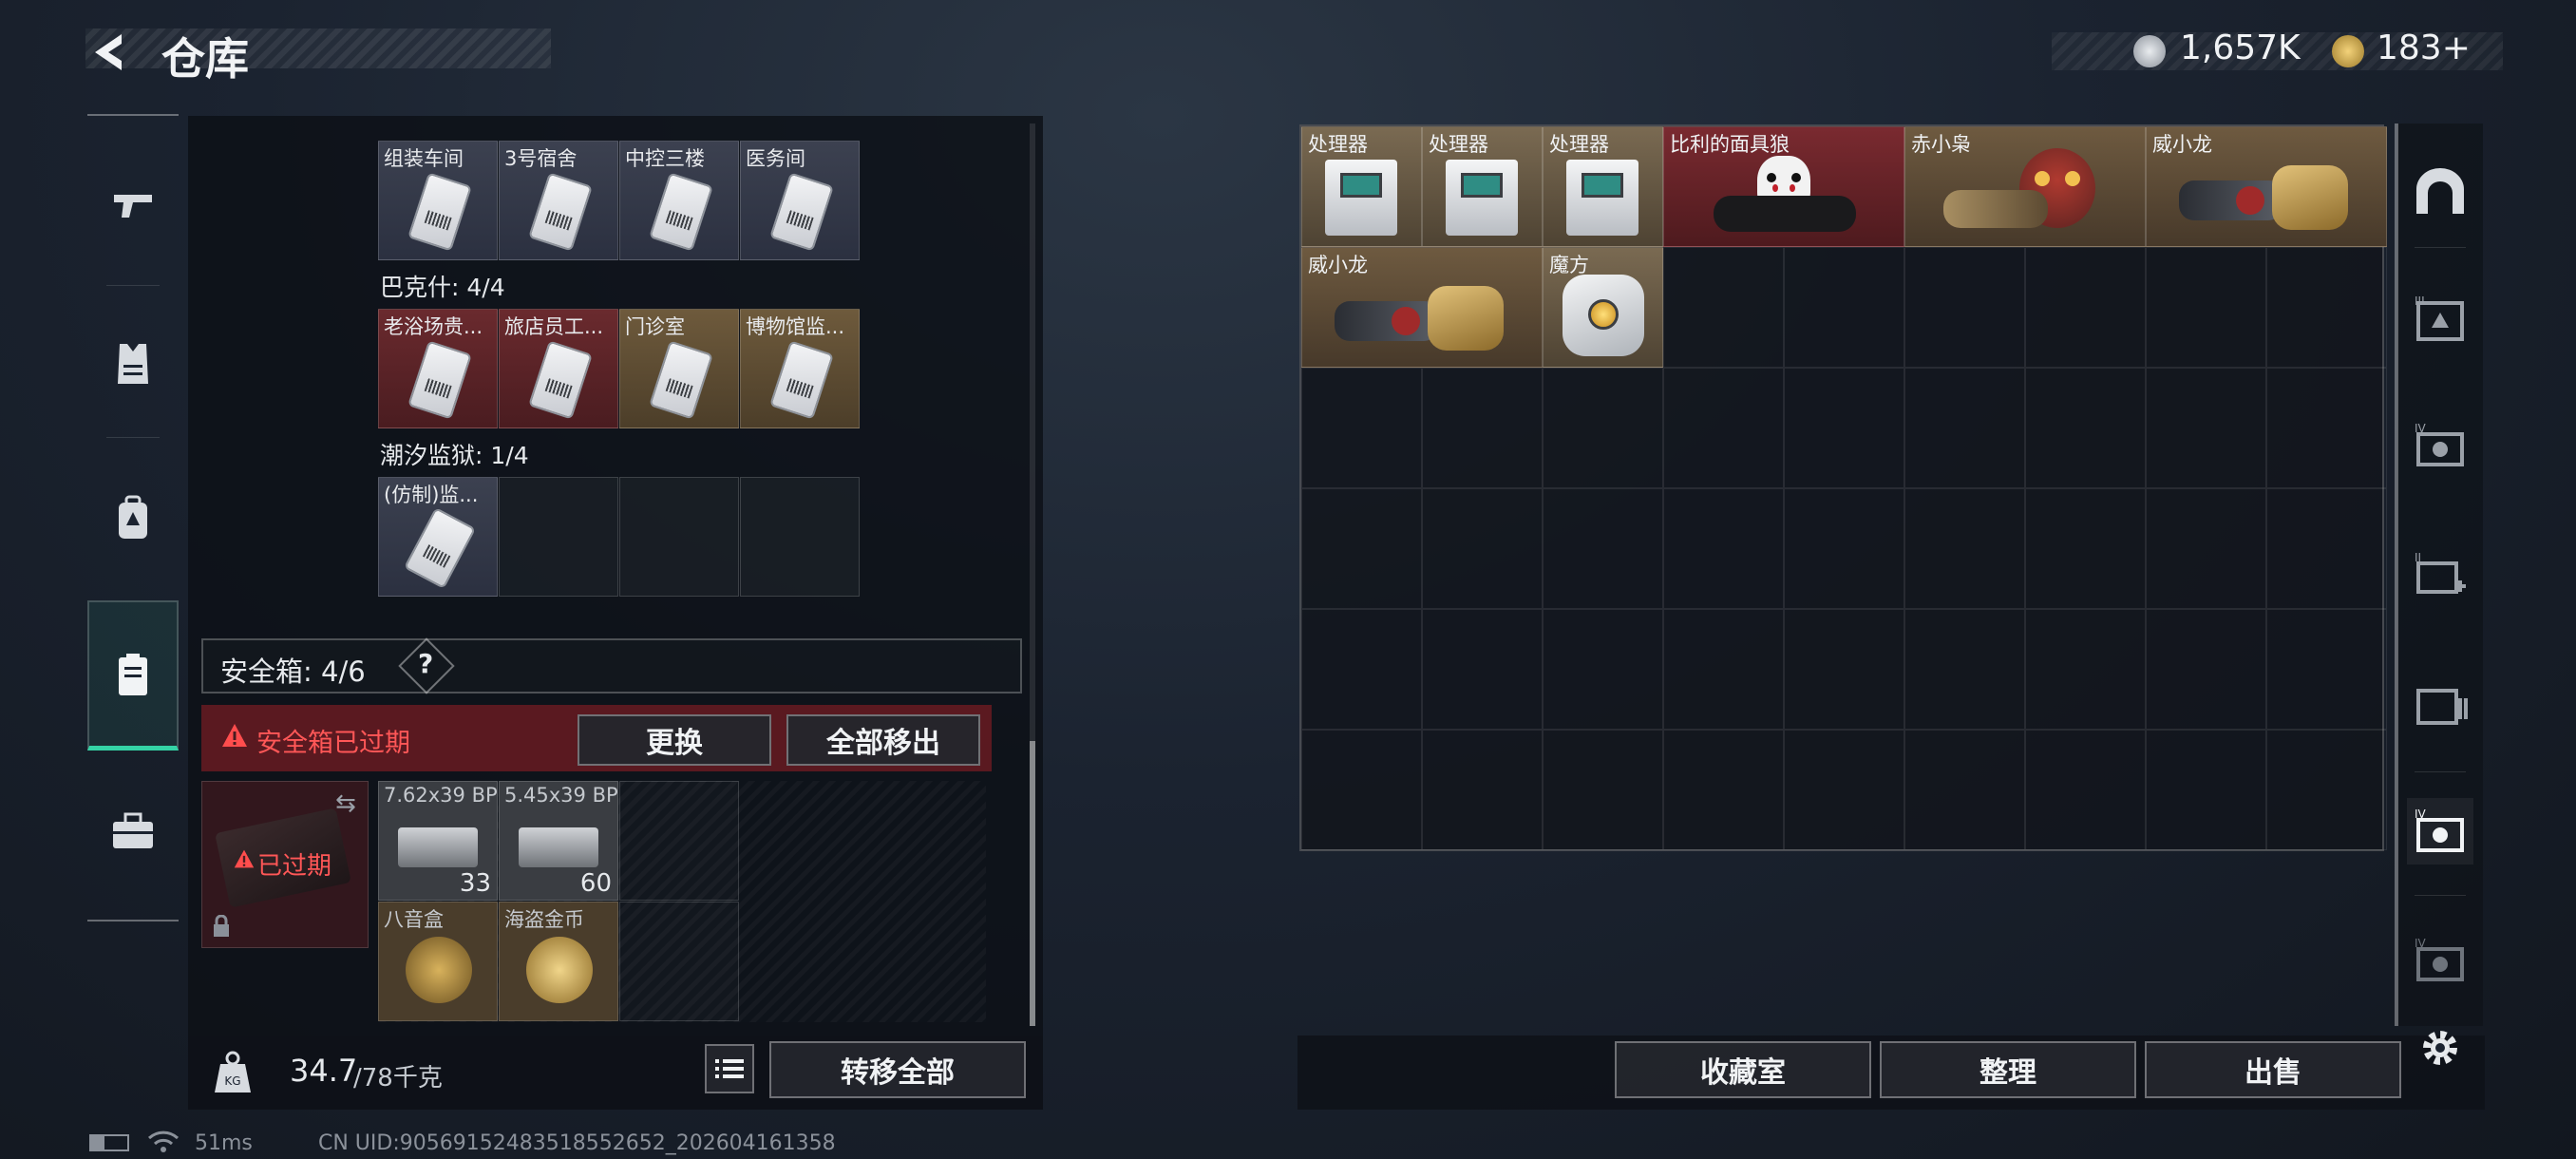 Image resolution: width=2576 pixels, height=1159 pixels. Describe the element at coordinates (679, 200) in the screenshot. I see `keycard-slot: 中控三楼` at that location.